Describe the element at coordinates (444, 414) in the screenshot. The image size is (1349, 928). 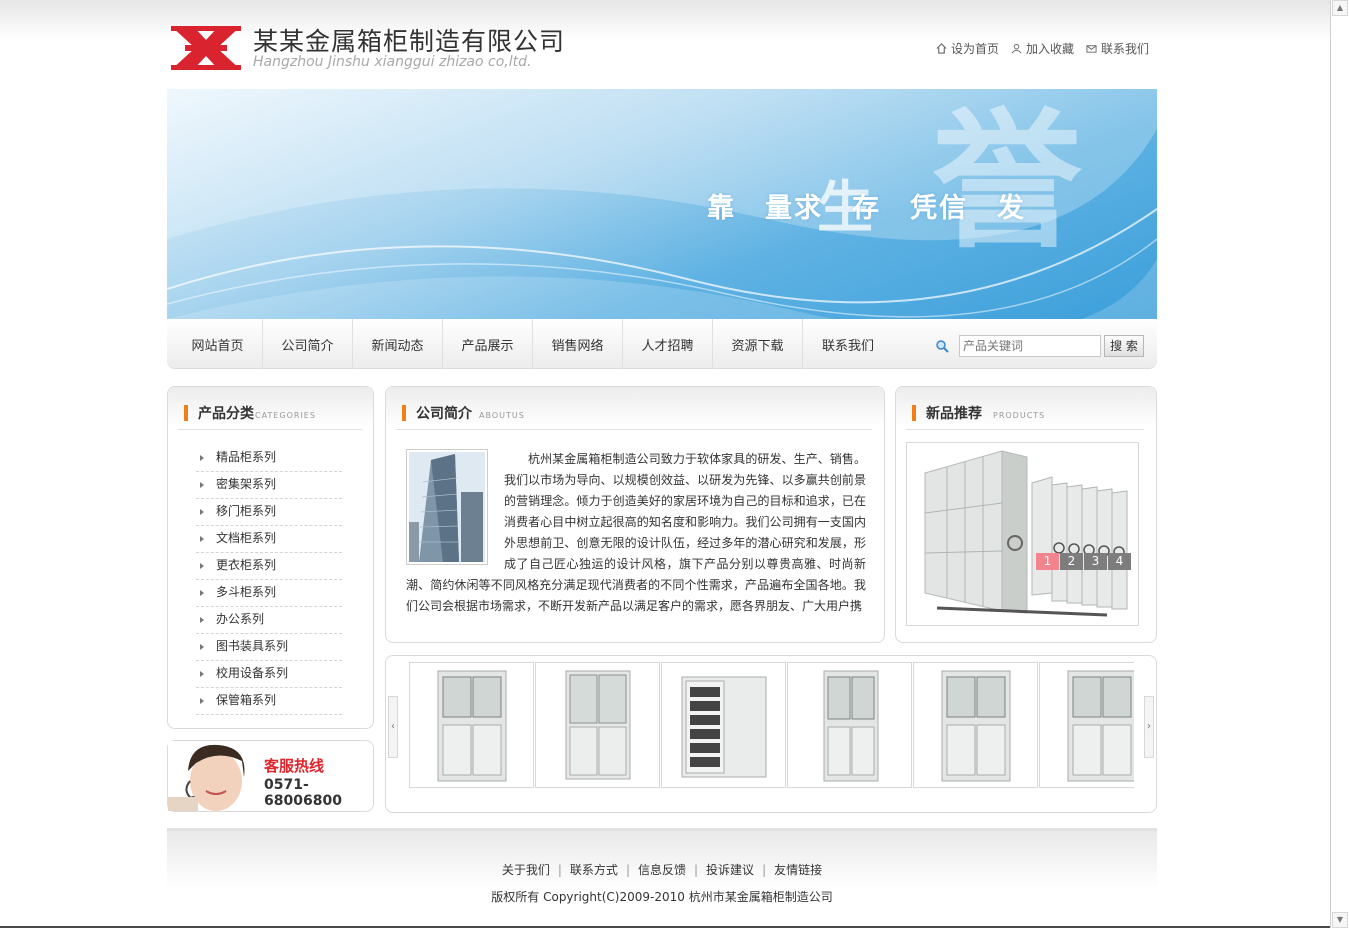
I see `about-title: 公司简介` at that location.